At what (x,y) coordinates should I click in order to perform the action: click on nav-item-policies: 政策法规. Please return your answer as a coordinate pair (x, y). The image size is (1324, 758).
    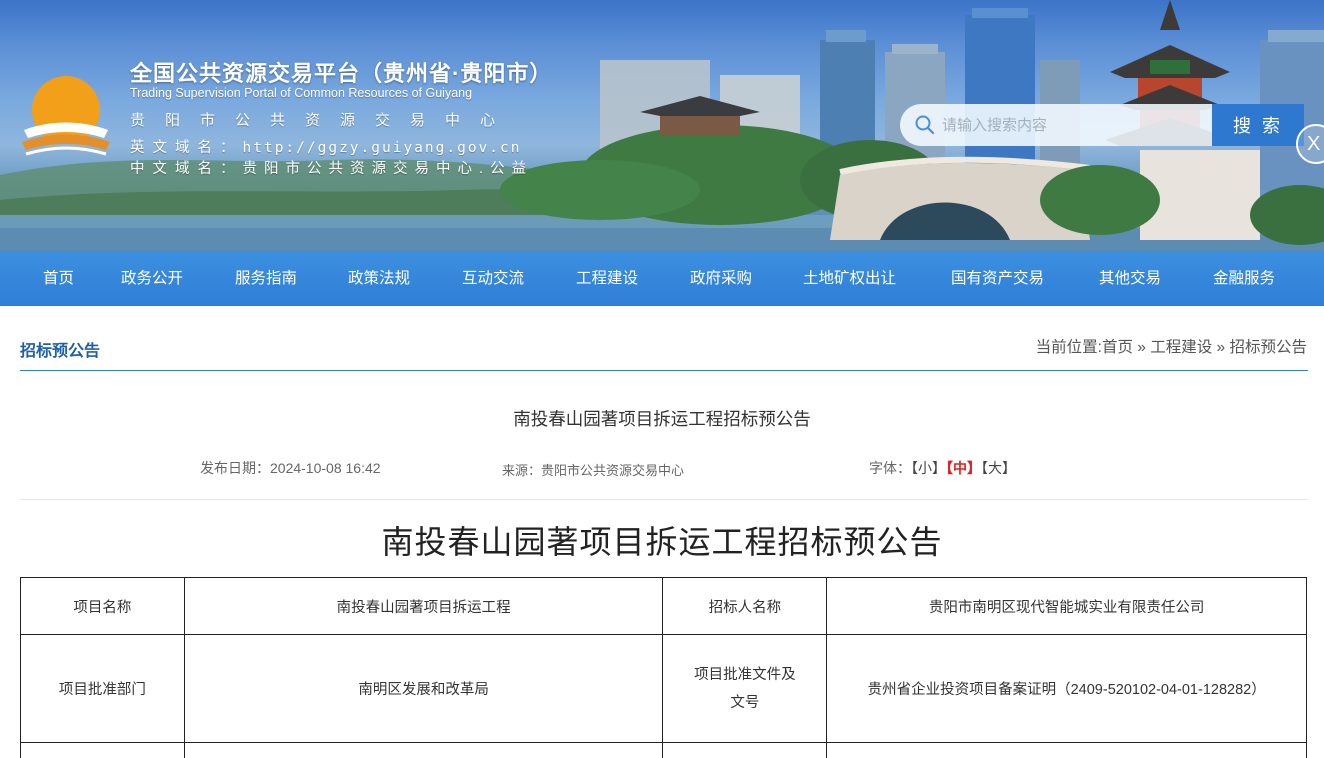
    Looking at the image, I should click on (379, 278).